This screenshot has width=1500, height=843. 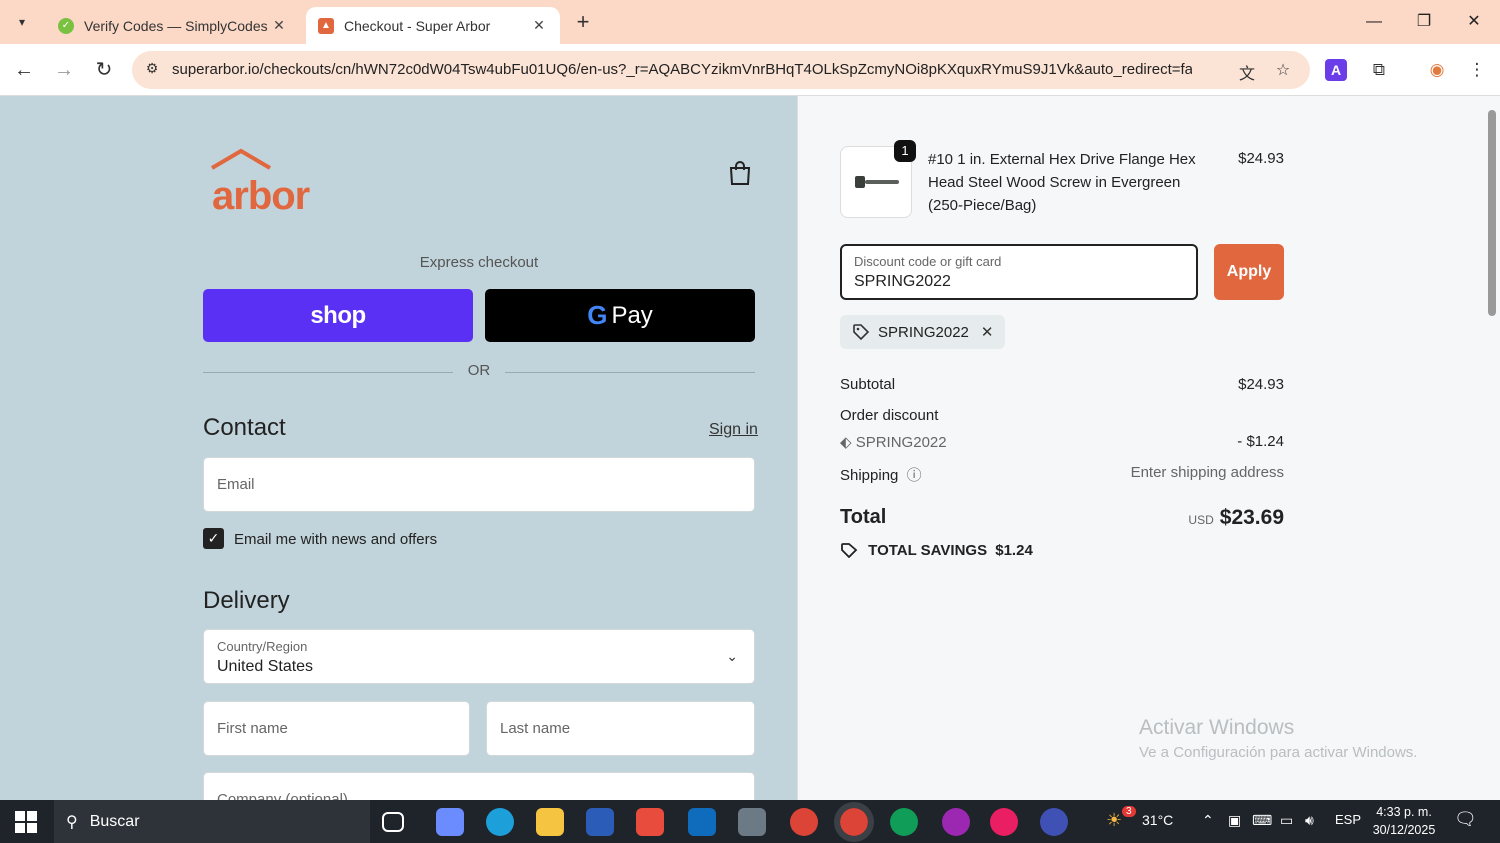 What do you see at coordinates (1374, 22) in the screenshot?
I see `minimize-icon: —` at bounding box center [1374, 22].